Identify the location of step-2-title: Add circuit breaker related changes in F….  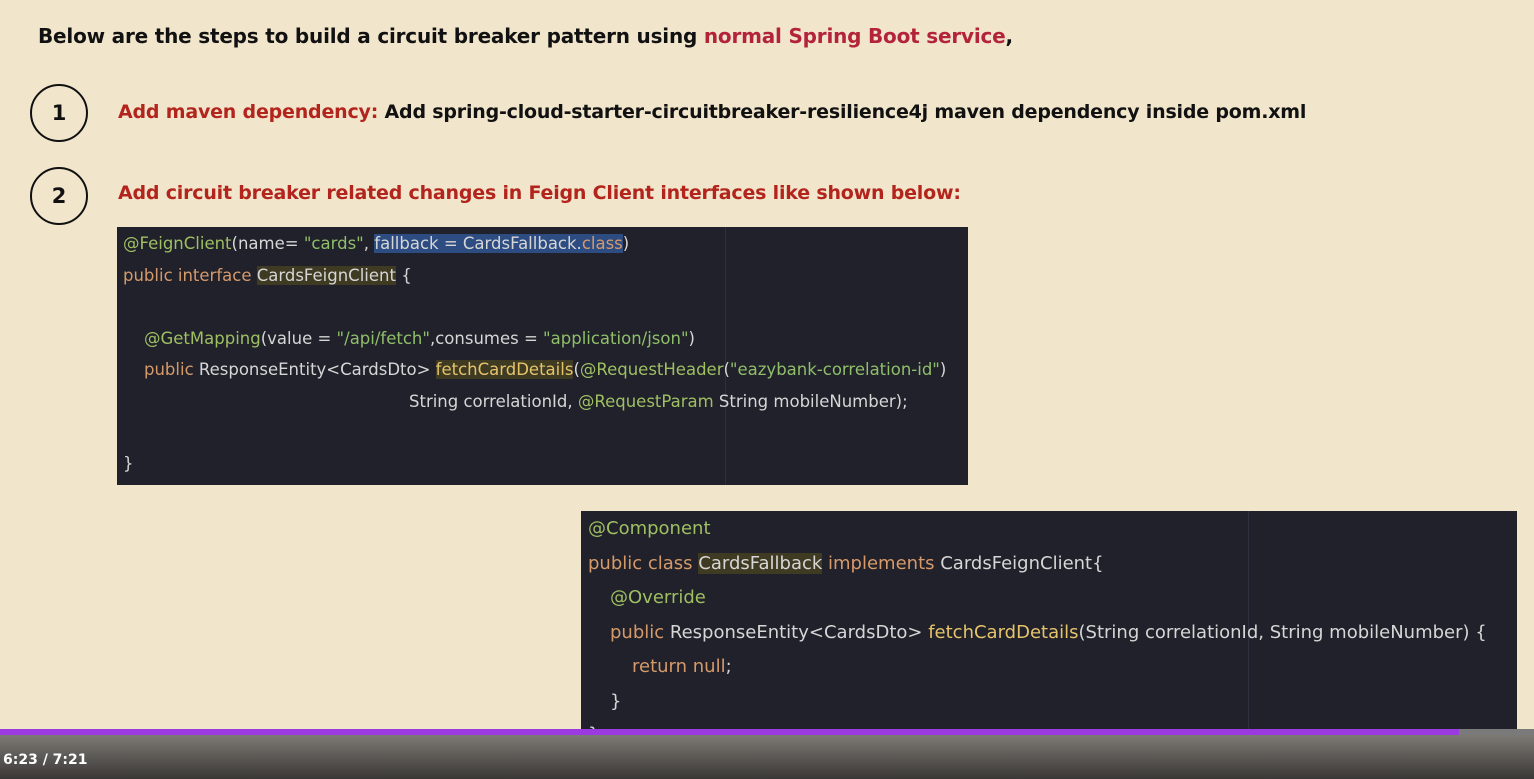
(539, 193).